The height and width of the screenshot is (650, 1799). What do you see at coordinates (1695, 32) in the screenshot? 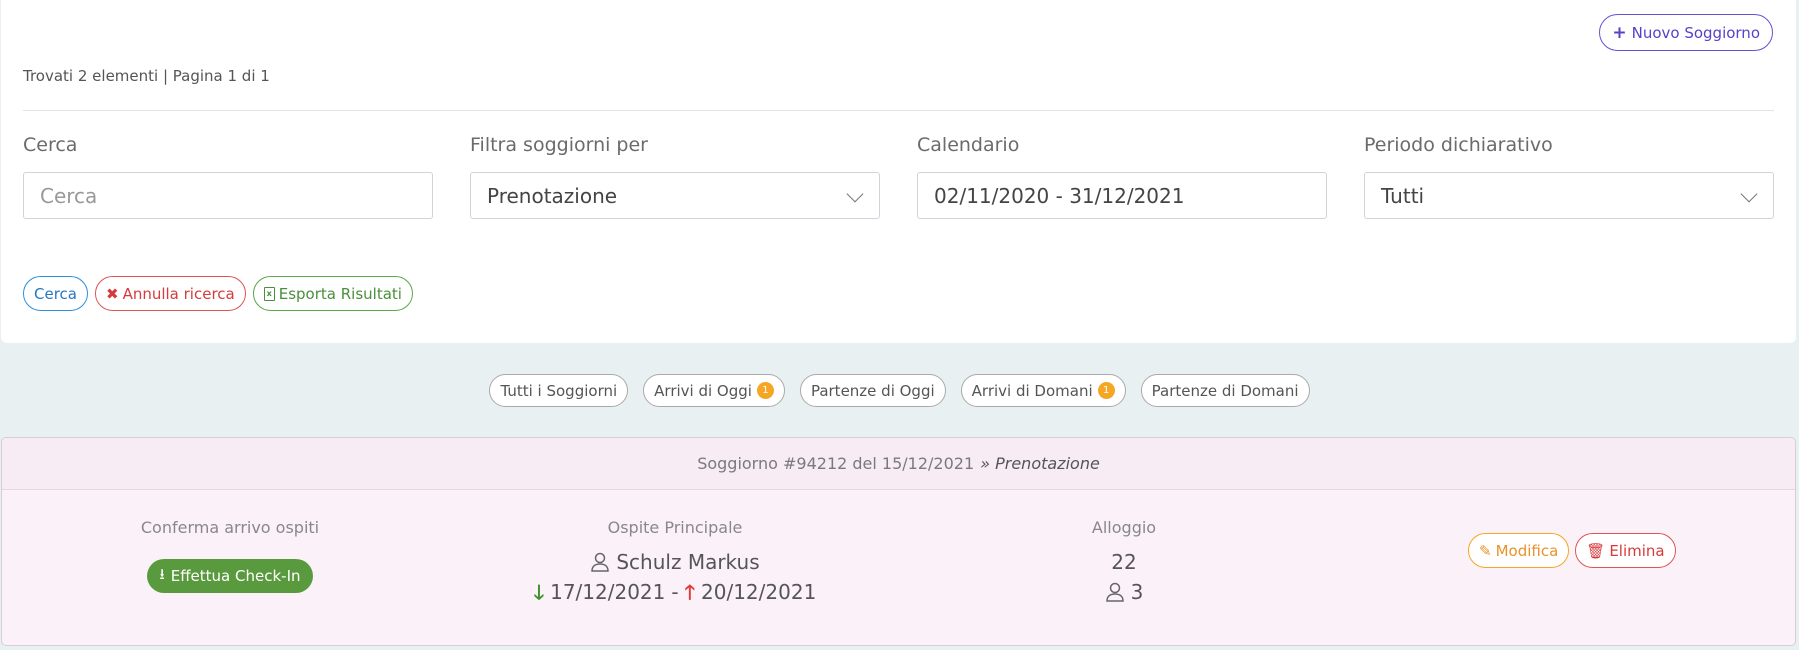
I see `new-stay-label: Nuovo Soggiorno` at bounding box center [1695, 32].